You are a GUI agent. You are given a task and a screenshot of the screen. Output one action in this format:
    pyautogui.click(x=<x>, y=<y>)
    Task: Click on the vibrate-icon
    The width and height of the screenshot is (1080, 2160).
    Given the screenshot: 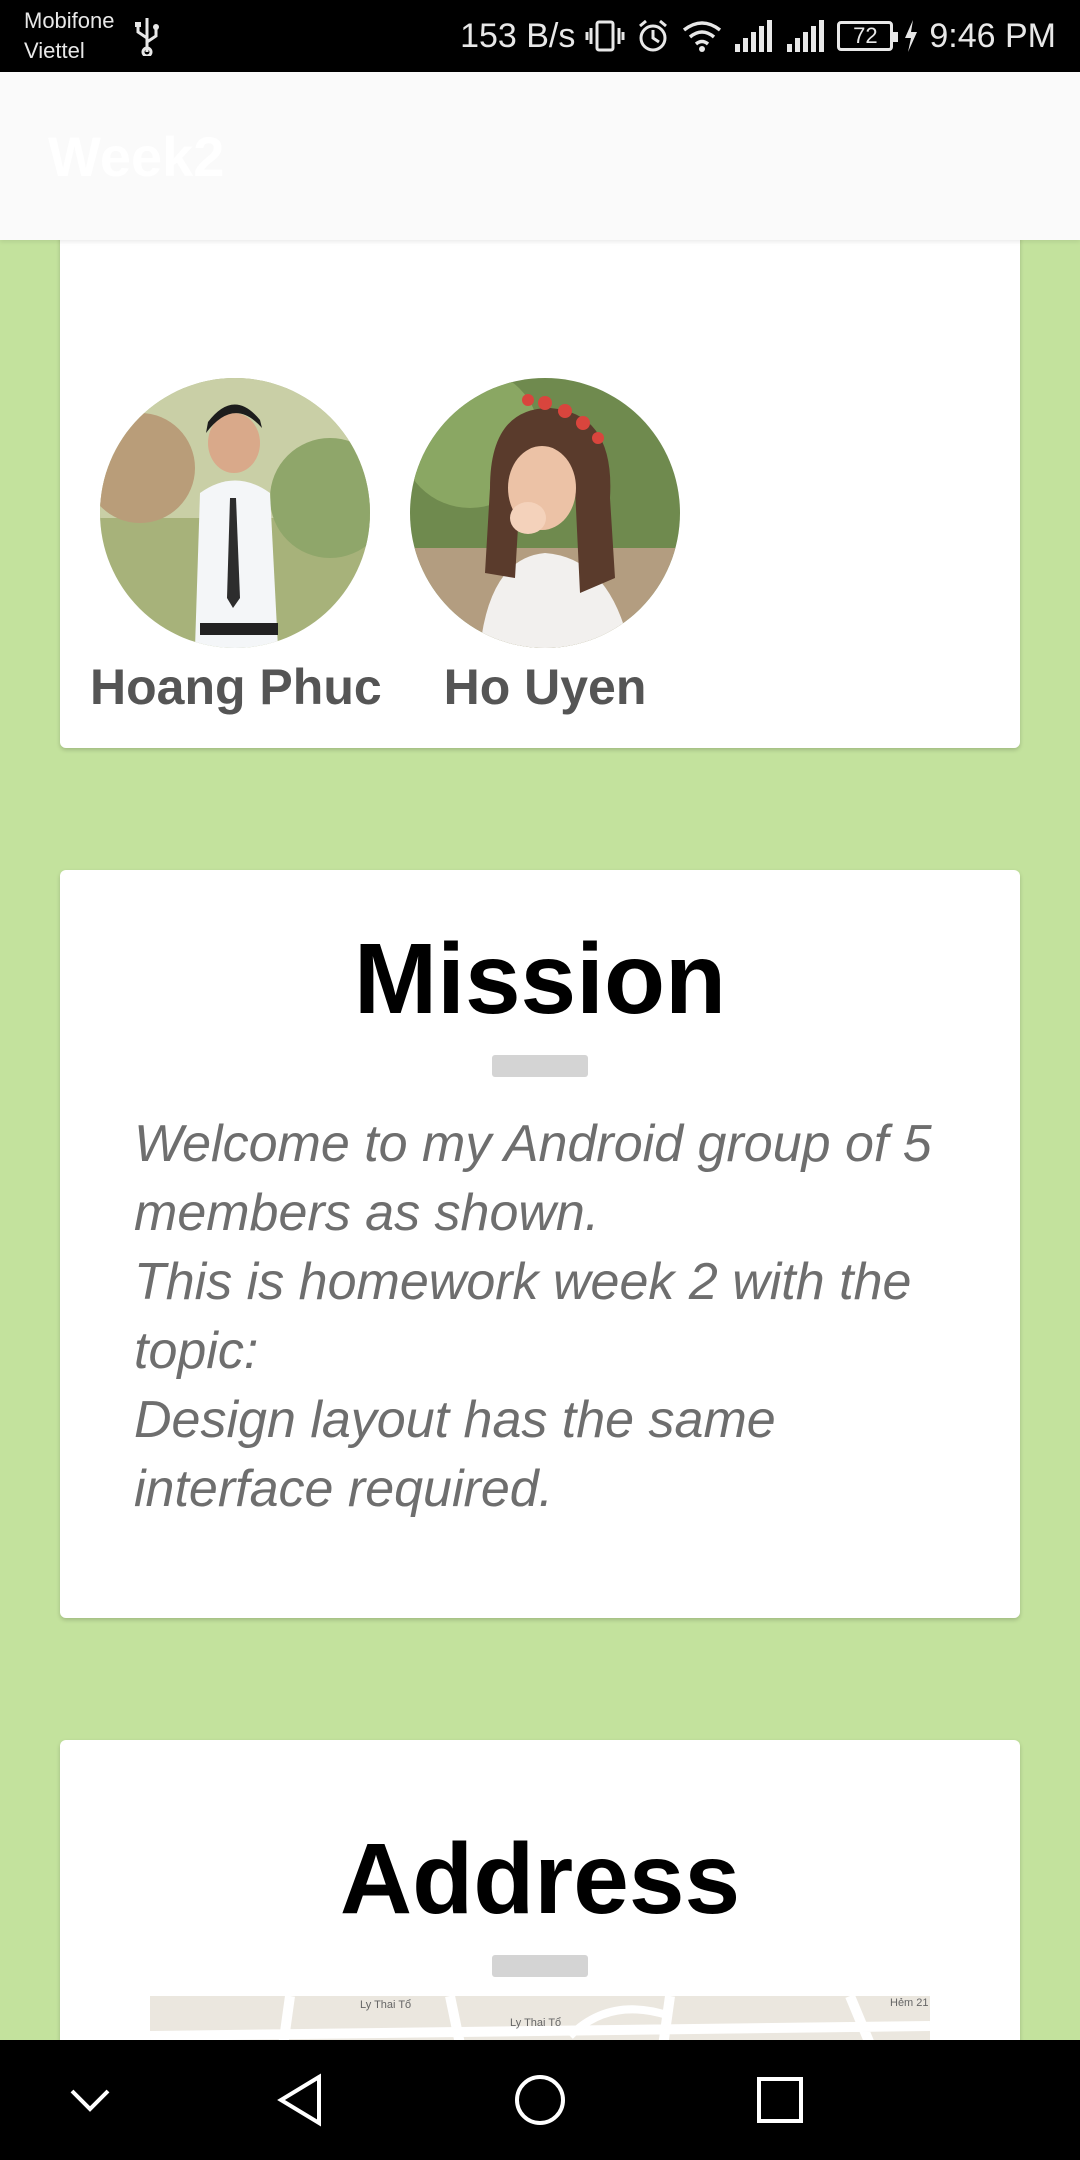 What is the action you would take?
    pyautogui.click(x=605, y=36)
    